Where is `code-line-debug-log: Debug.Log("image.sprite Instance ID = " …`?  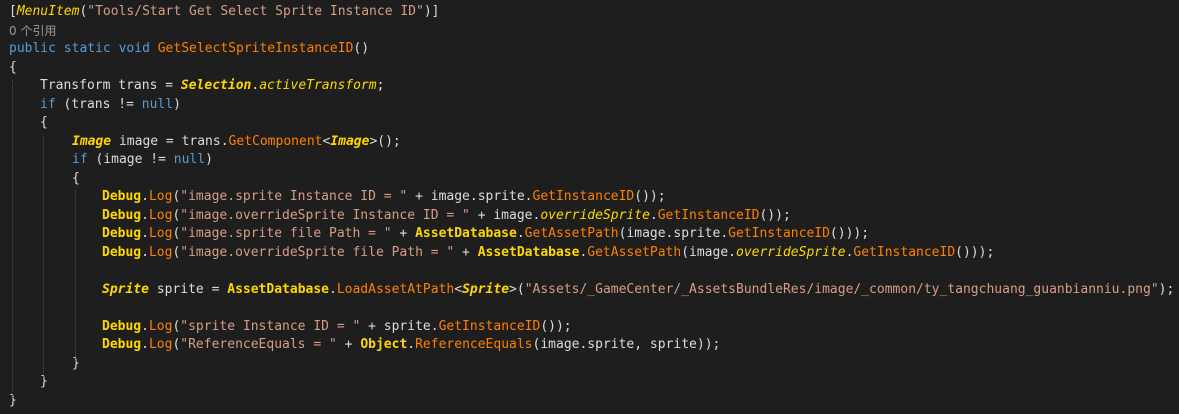 code-line-debug-log: Debug.Log("image.sprite Instance ID = " … is located at coordinates (589, 197).